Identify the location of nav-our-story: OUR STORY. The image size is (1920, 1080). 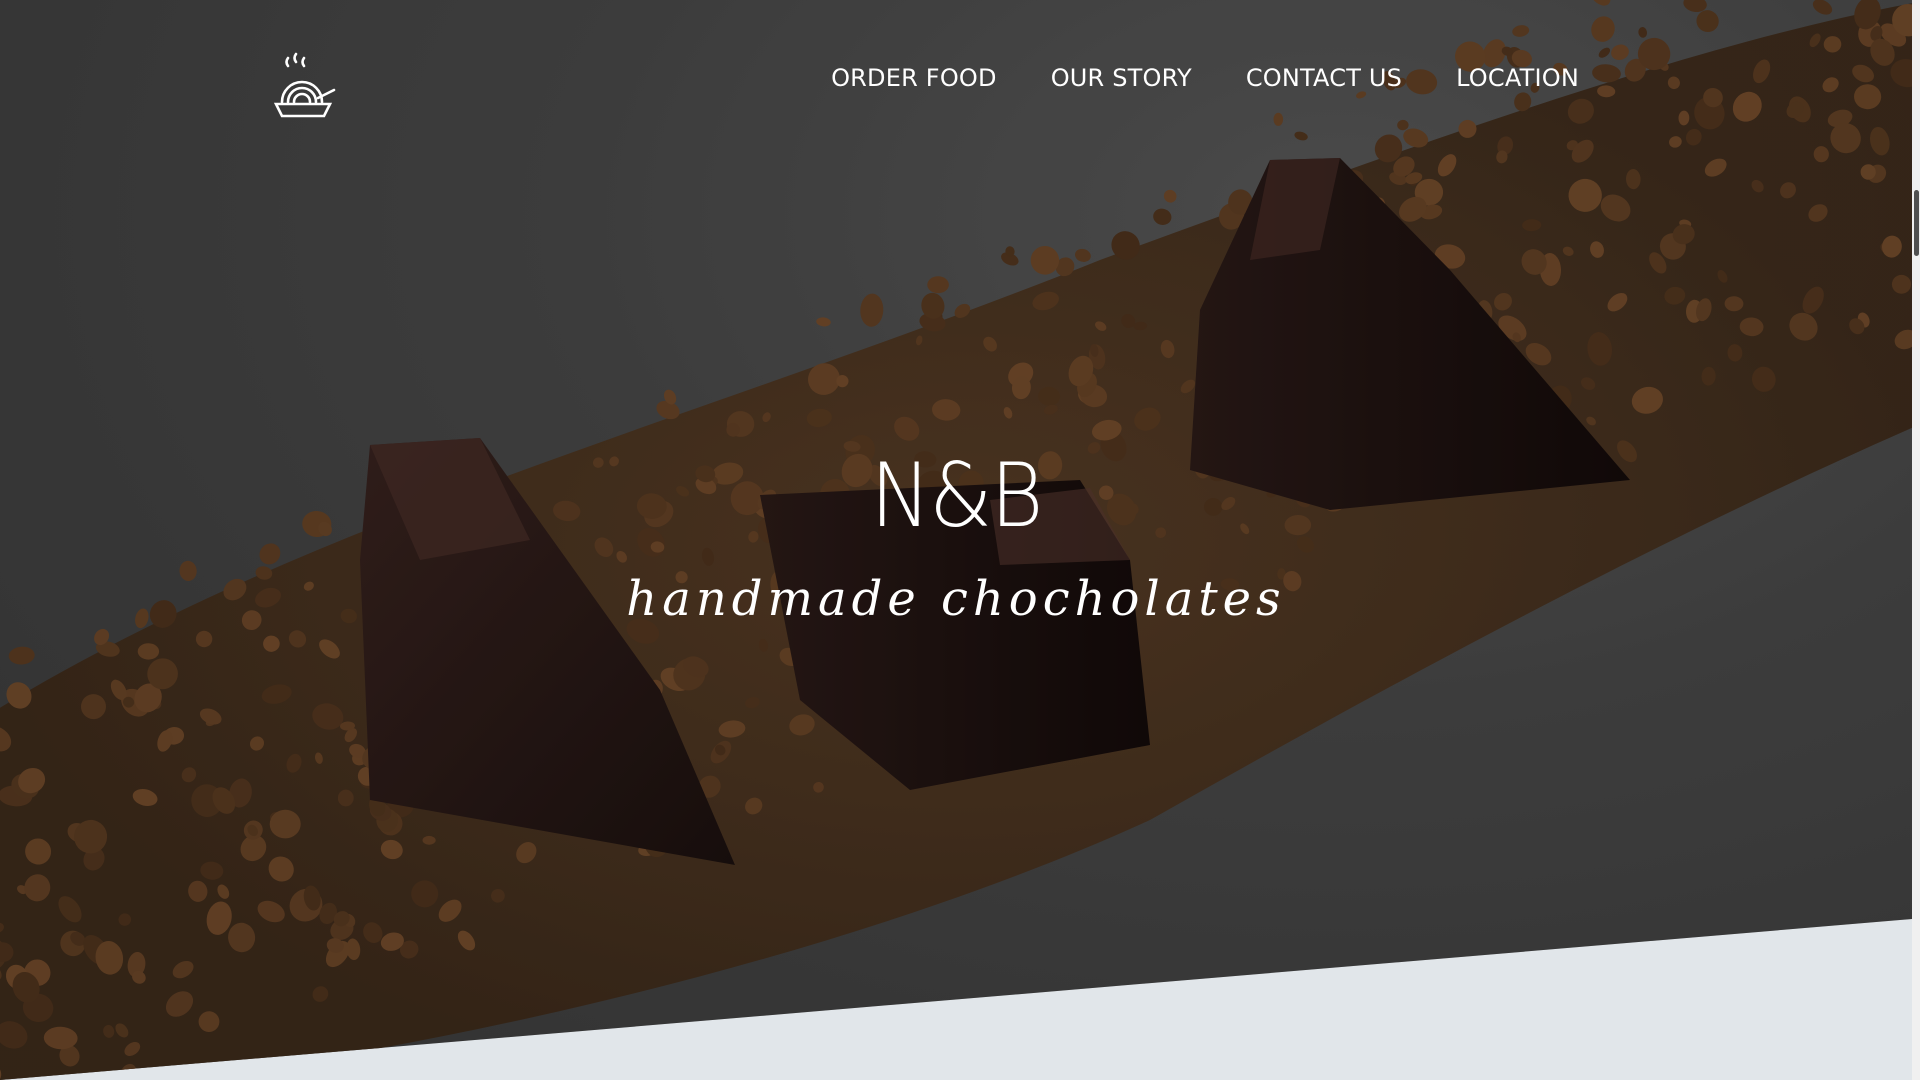
(1121, 78).